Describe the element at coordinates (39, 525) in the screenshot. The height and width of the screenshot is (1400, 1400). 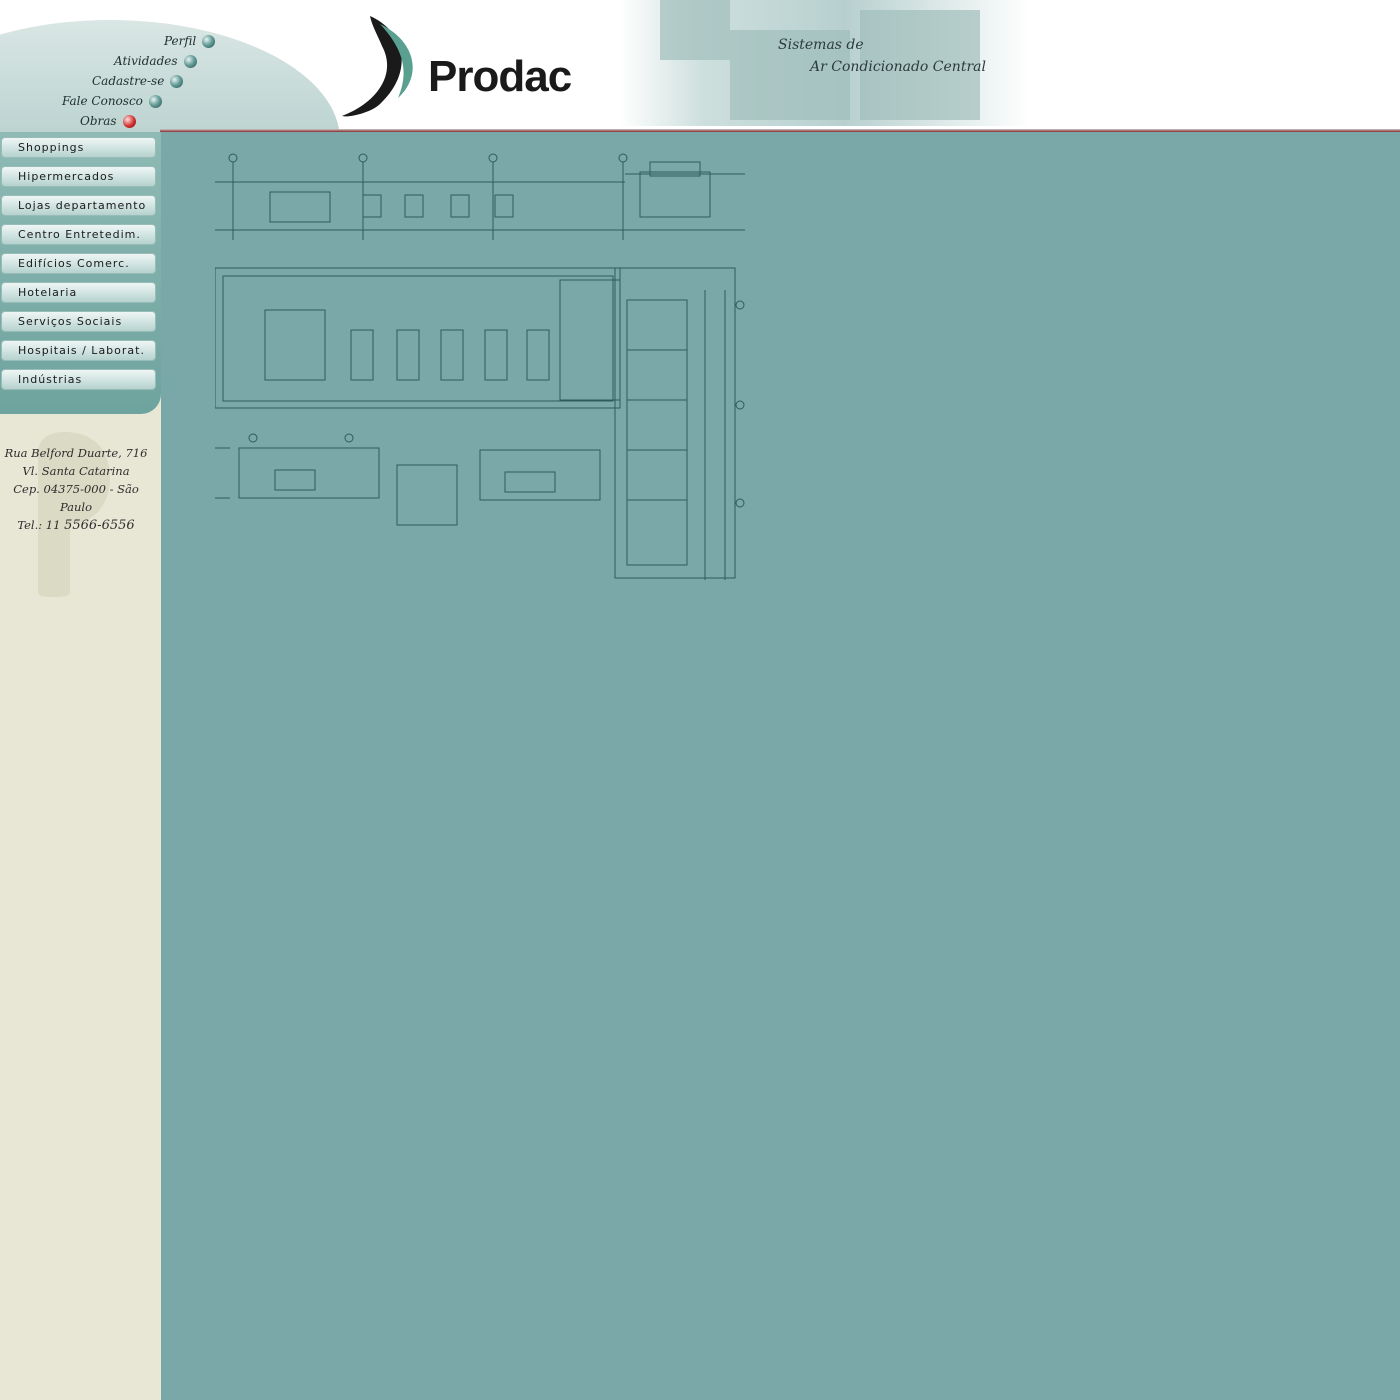
I see `phone-prefix: Tel.: 11` at that location.